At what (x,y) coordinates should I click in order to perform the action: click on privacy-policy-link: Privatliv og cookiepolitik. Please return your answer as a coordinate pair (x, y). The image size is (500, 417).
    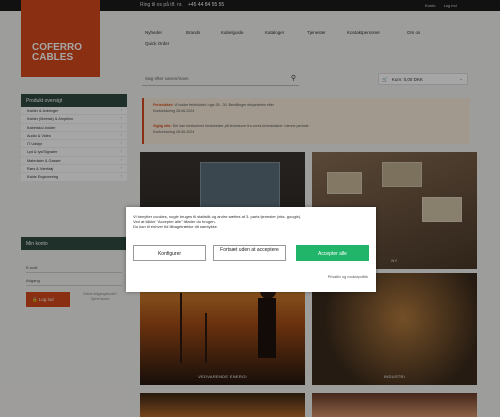
    Looking at the image, I should click on (348, 277).